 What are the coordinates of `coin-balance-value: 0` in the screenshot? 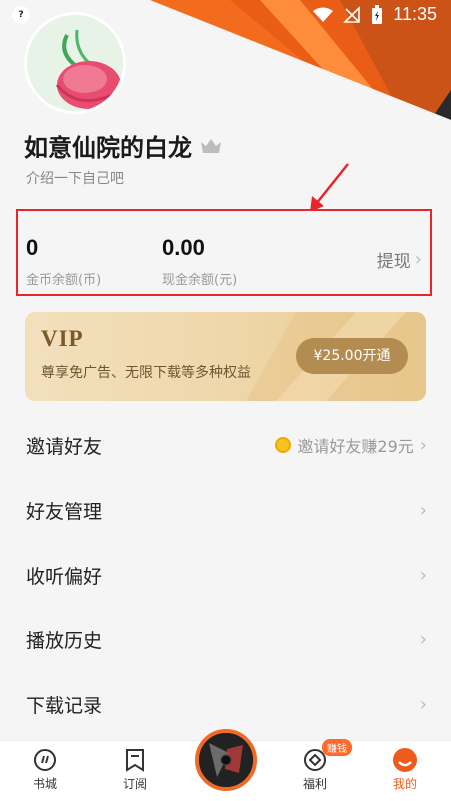 It's located at (32, 247).